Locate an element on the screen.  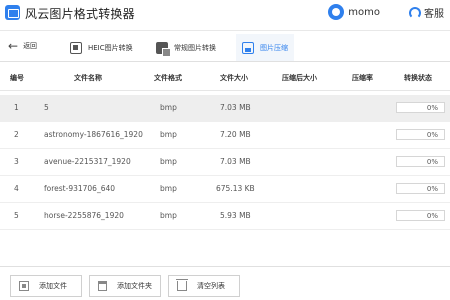
image-convert-icon is located at coordinates (163, 49).